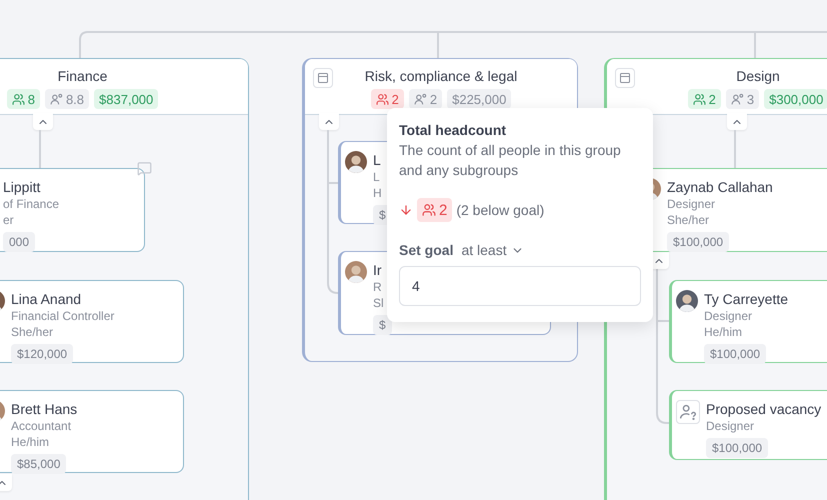 Image resolution: width=827 pixels, height=500 pixels. I want to click on pronouns: er, so click(9, 220).